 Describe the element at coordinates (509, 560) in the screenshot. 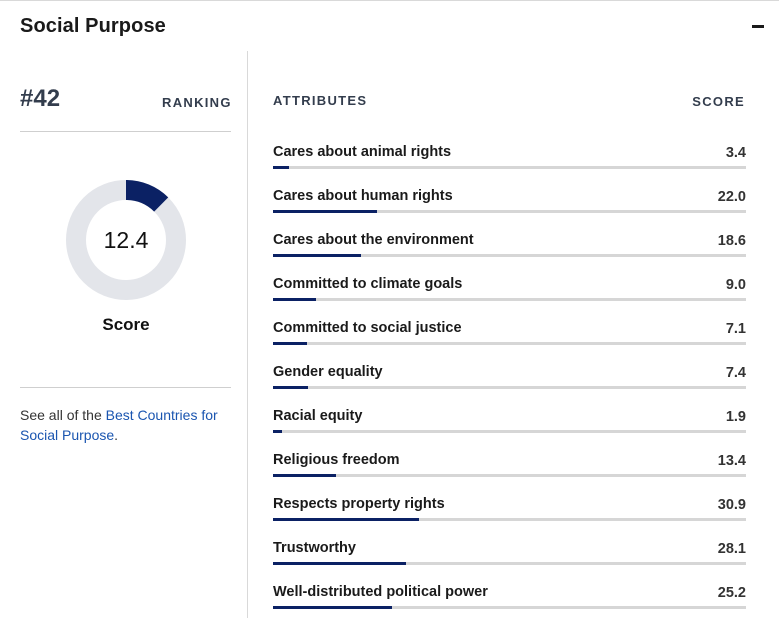

I see `attribute-row: Trustworthy 28.1` at that location.